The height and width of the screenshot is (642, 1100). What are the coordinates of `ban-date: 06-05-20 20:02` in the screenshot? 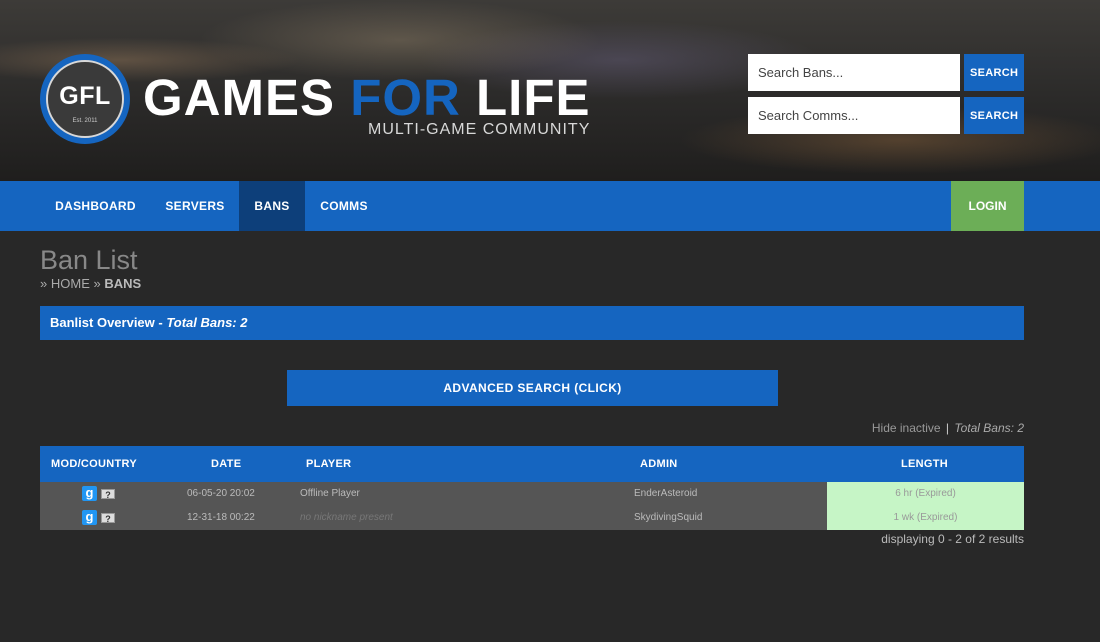 It's located at (221, 493).